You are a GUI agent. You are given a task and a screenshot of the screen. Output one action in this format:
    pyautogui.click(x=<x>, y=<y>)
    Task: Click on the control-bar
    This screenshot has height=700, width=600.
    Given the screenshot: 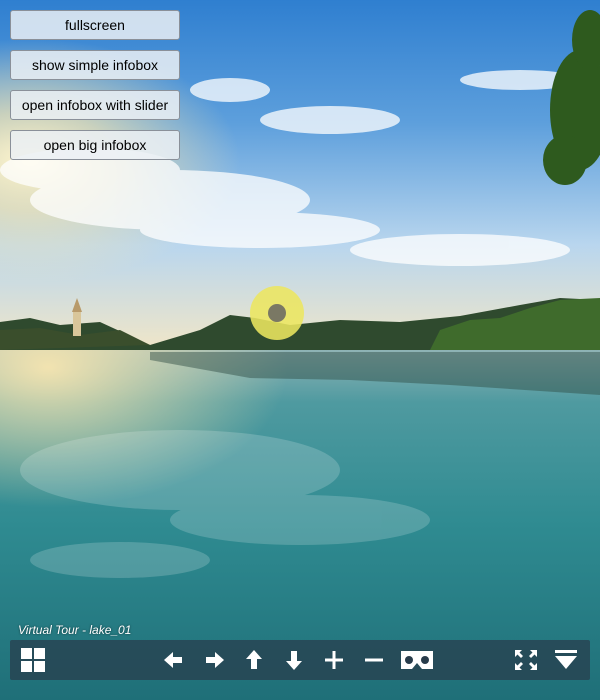 What is the action you would take?
    pyautogui.click(x=300, y=660)
    